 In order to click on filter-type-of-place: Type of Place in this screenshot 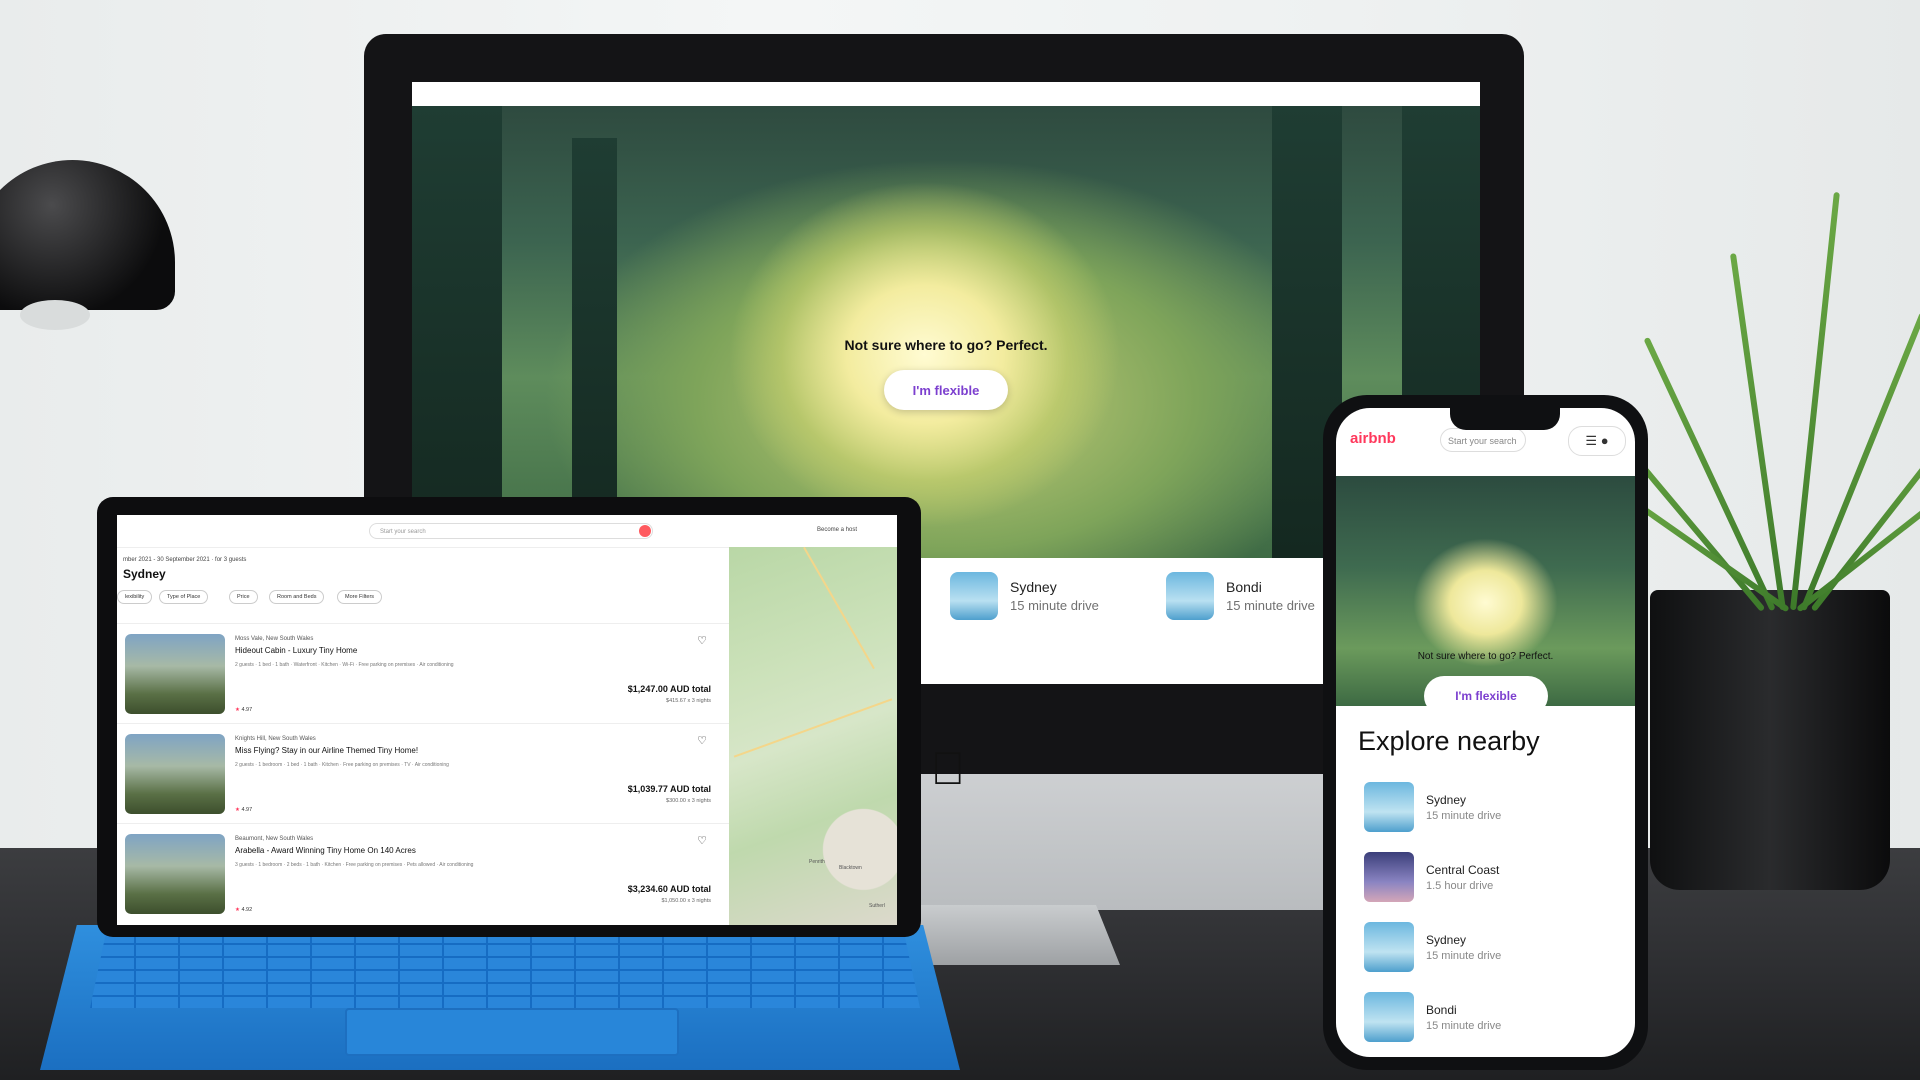, I will do `click(184, 597)`.